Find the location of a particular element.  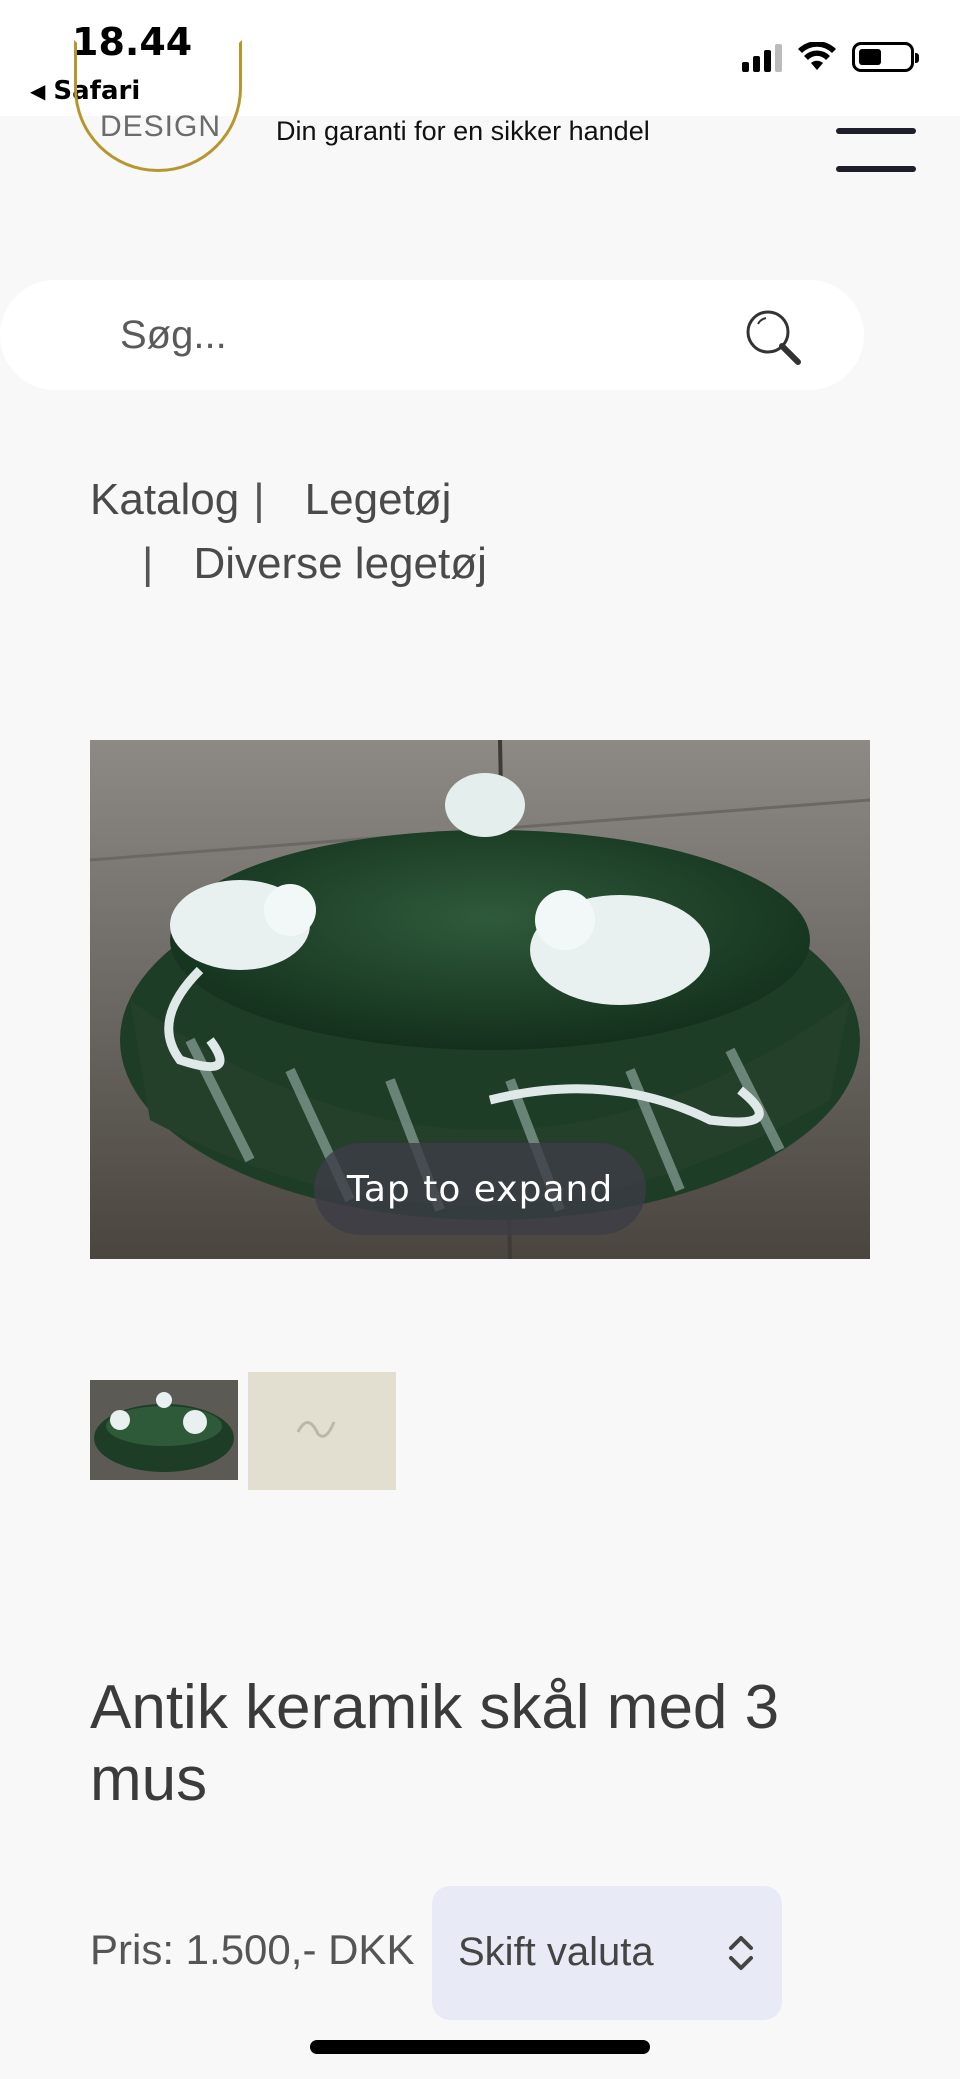

currency-select-label: Skift valuta is located at coordinates (556, 1952).